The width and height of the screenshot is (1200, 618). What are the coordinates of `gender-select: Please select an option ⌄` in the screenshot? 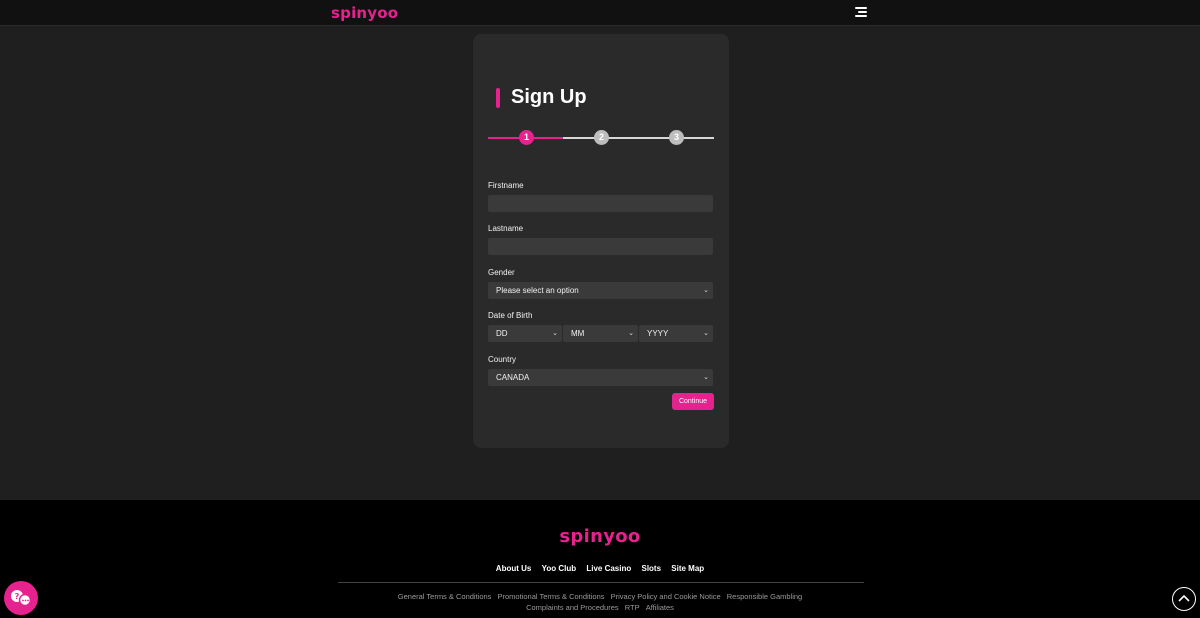 It's located at (600, 290).